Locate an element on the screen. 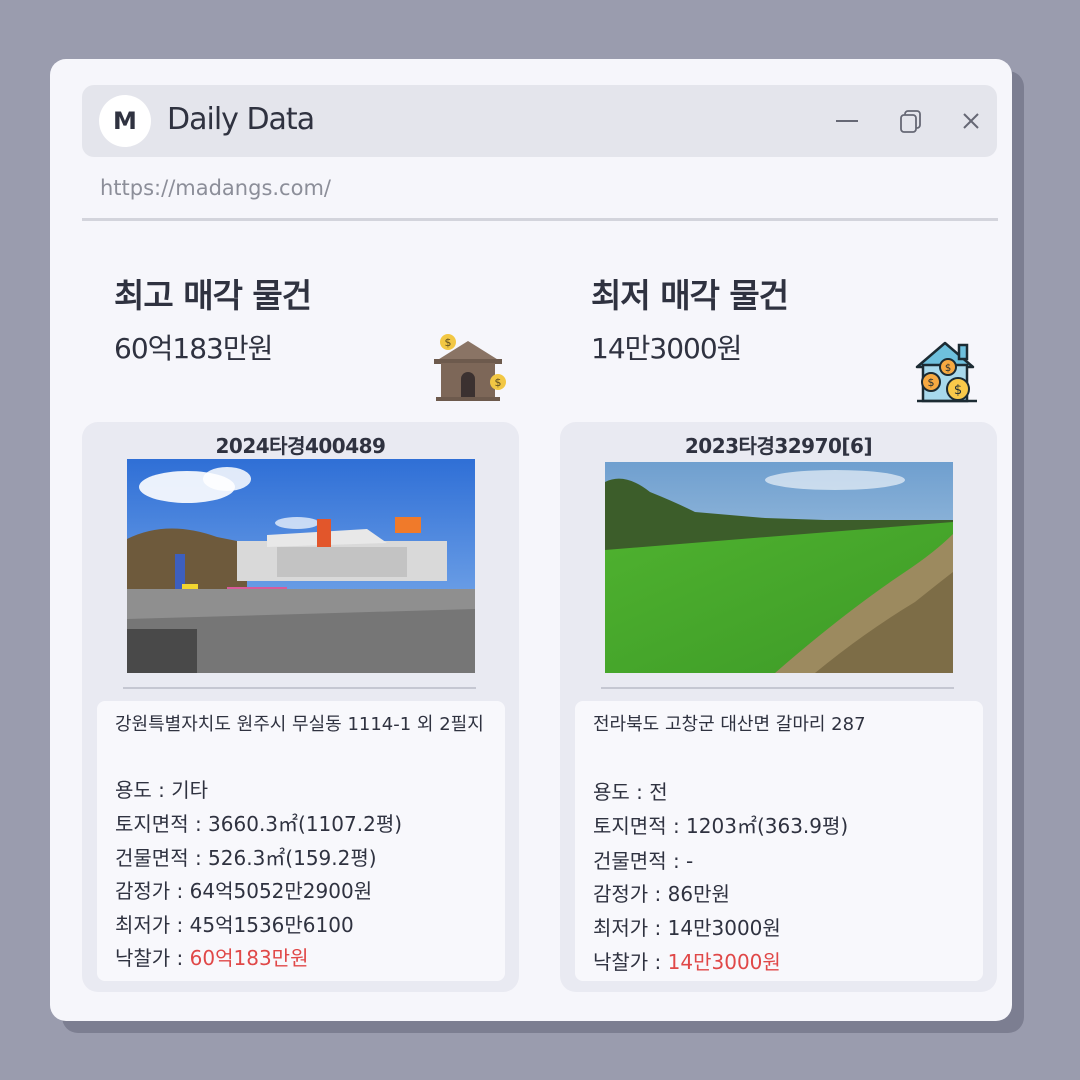  minimize-icon is located at coordinates (847, 121).